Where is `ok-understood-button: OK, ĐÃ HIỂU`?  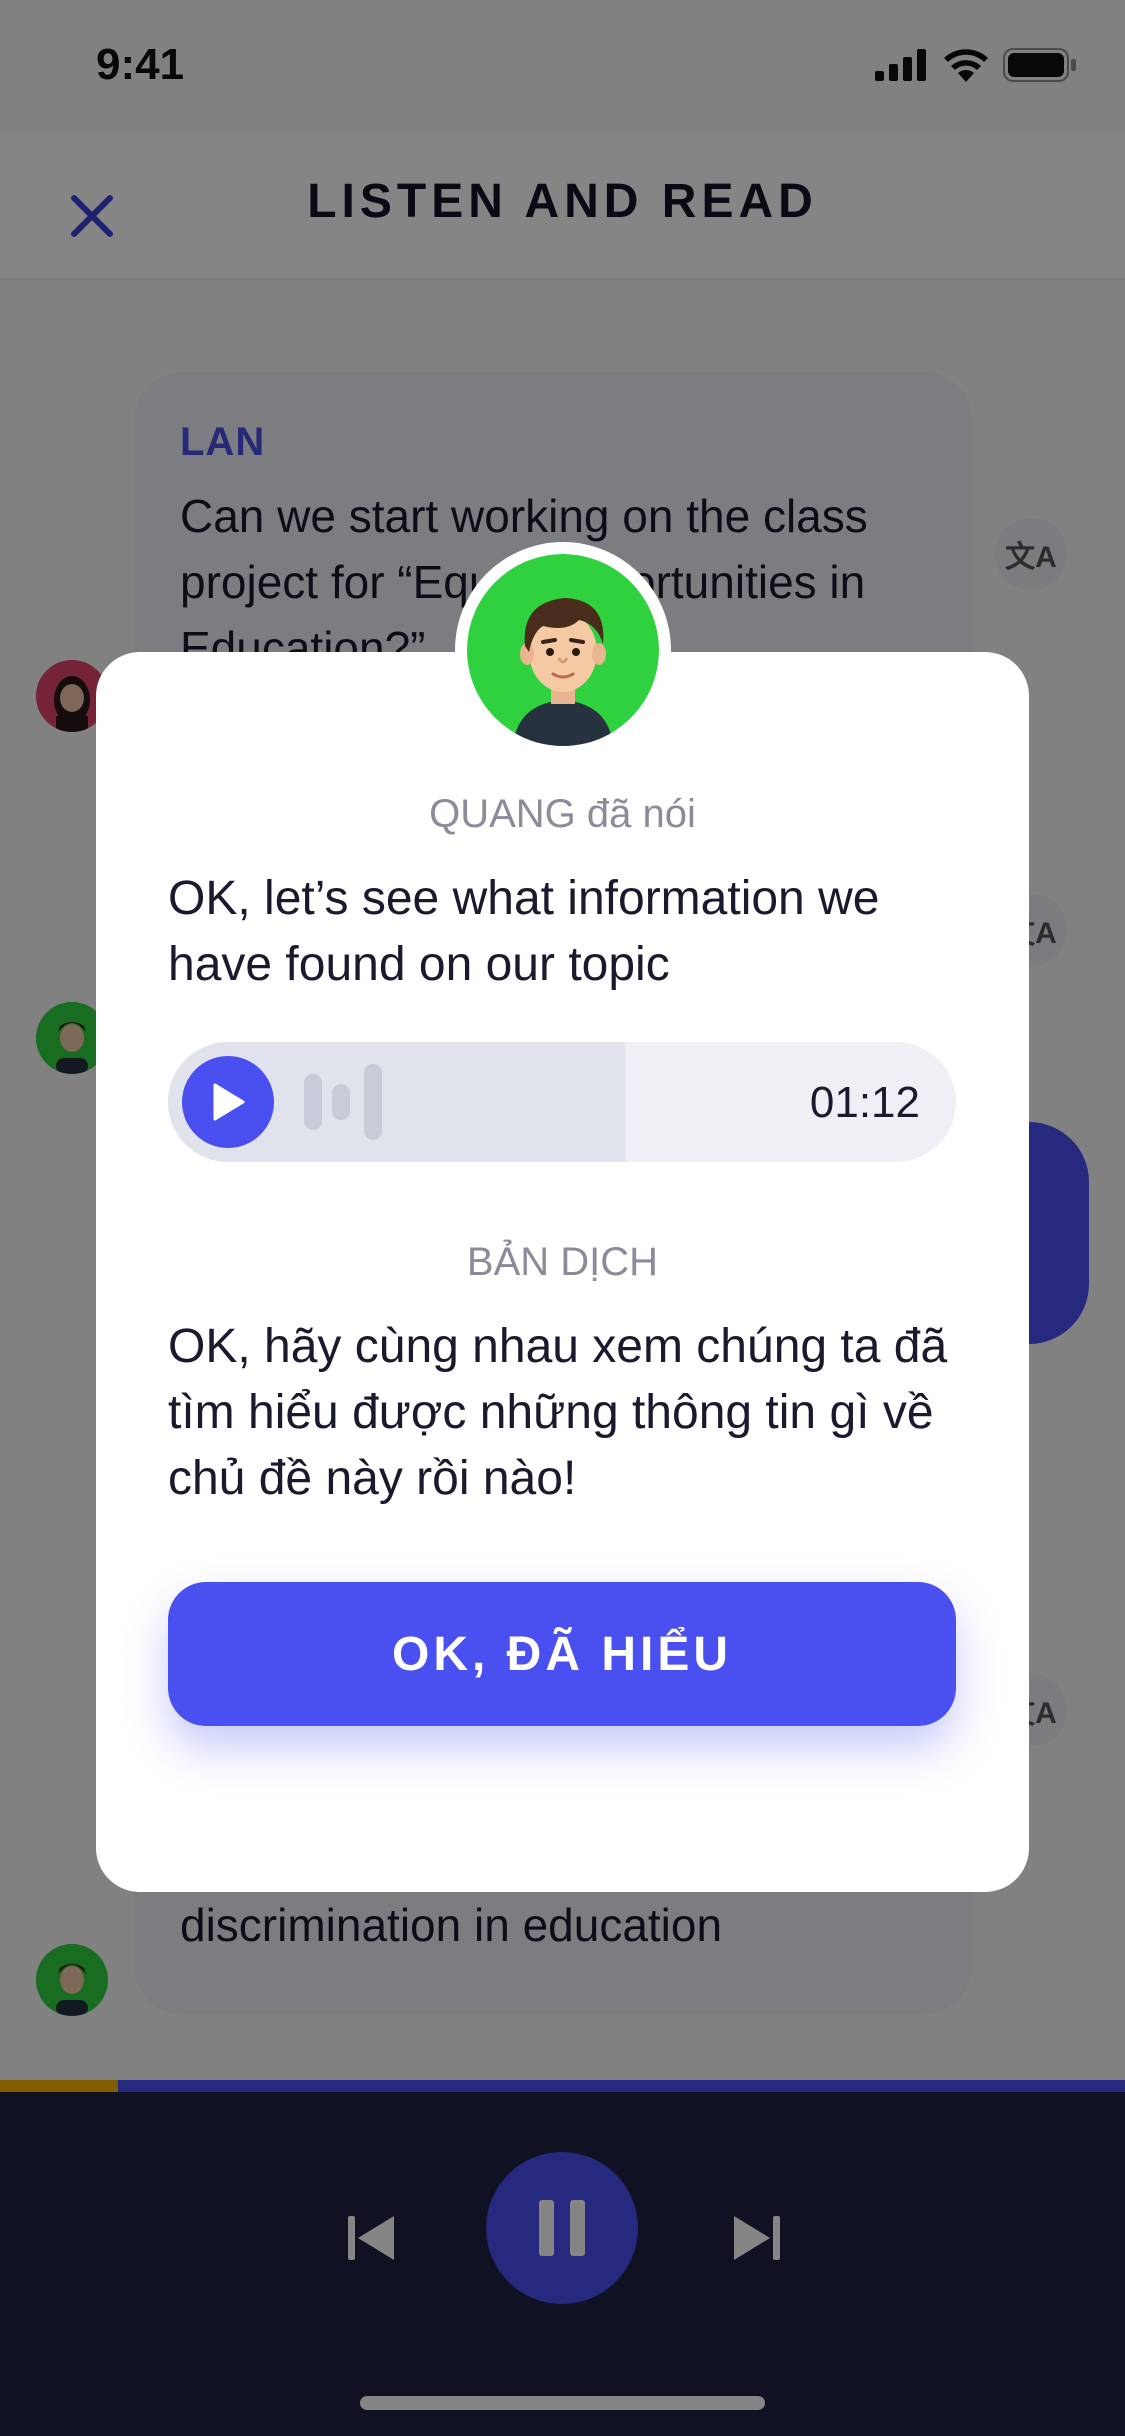 ok-understood-button: OK, ĐÃ HIỂU is located at coordinates (562, 1654).